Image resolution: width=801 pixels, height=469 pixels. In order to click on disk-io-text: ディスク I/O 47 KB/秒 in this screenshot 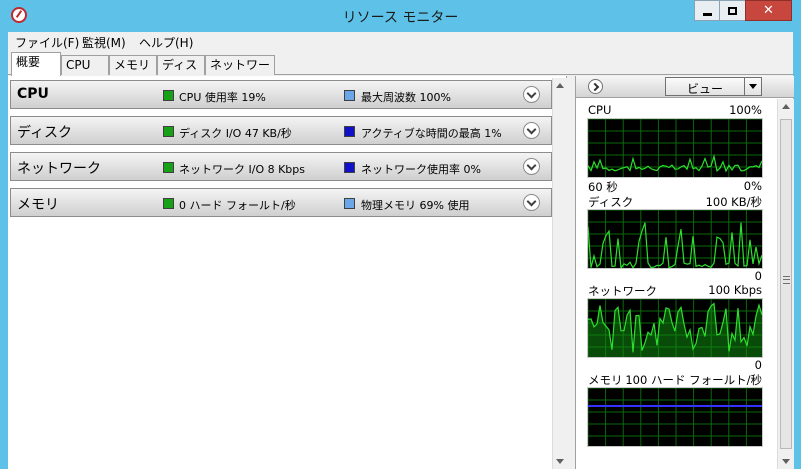, I will do `click(235, 133)`.